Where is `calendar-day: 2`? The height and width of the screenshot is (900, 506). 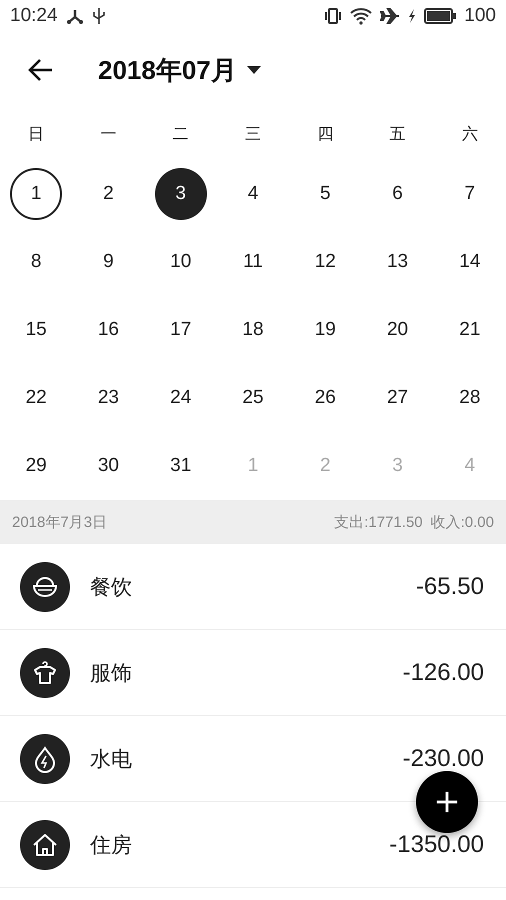
calendar-day: 2 is located at coordinates (108, 194).